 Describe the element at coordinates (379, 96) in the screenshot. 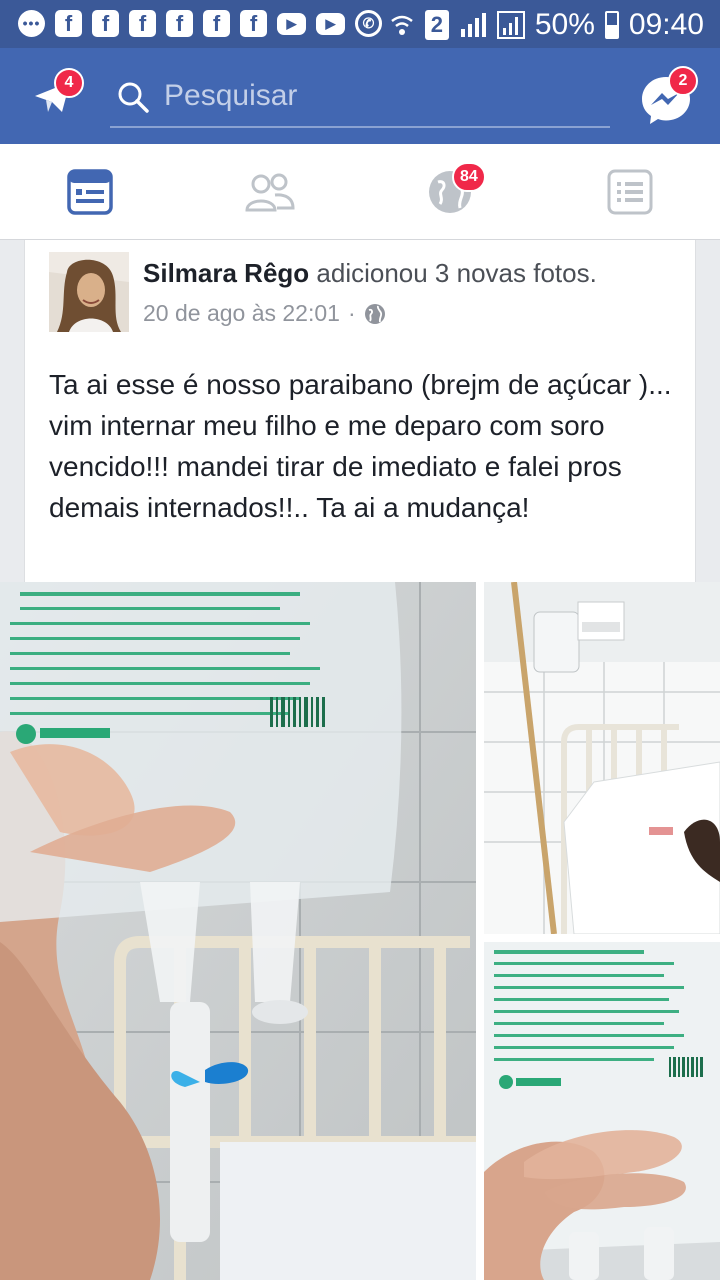

I see `search-input` at that location.